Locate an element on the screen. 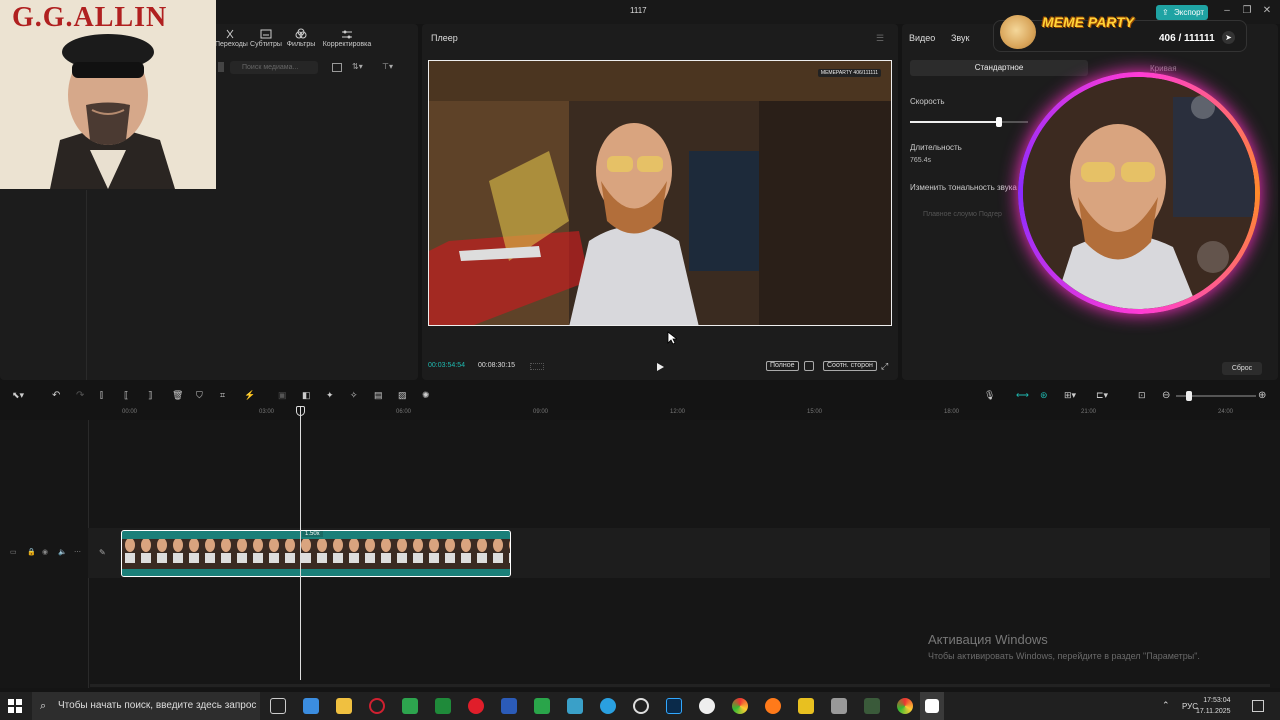 The height and width of the screenshot is (720, 1280). app-icon-blue is located at coordinates (575, 706).